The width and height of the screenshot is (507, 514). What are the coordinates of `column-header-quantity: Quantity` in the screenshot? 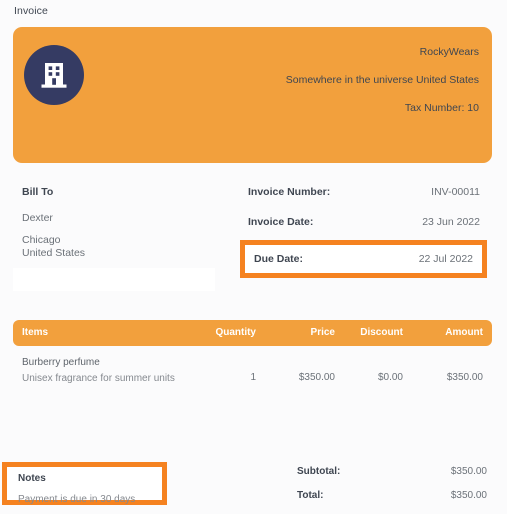 It's located at (235, 332).